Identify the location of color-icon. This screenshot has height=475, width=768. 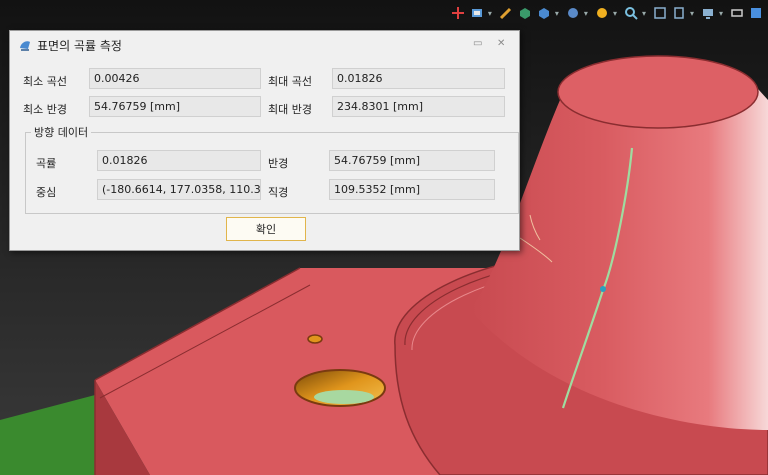
(756, 13).